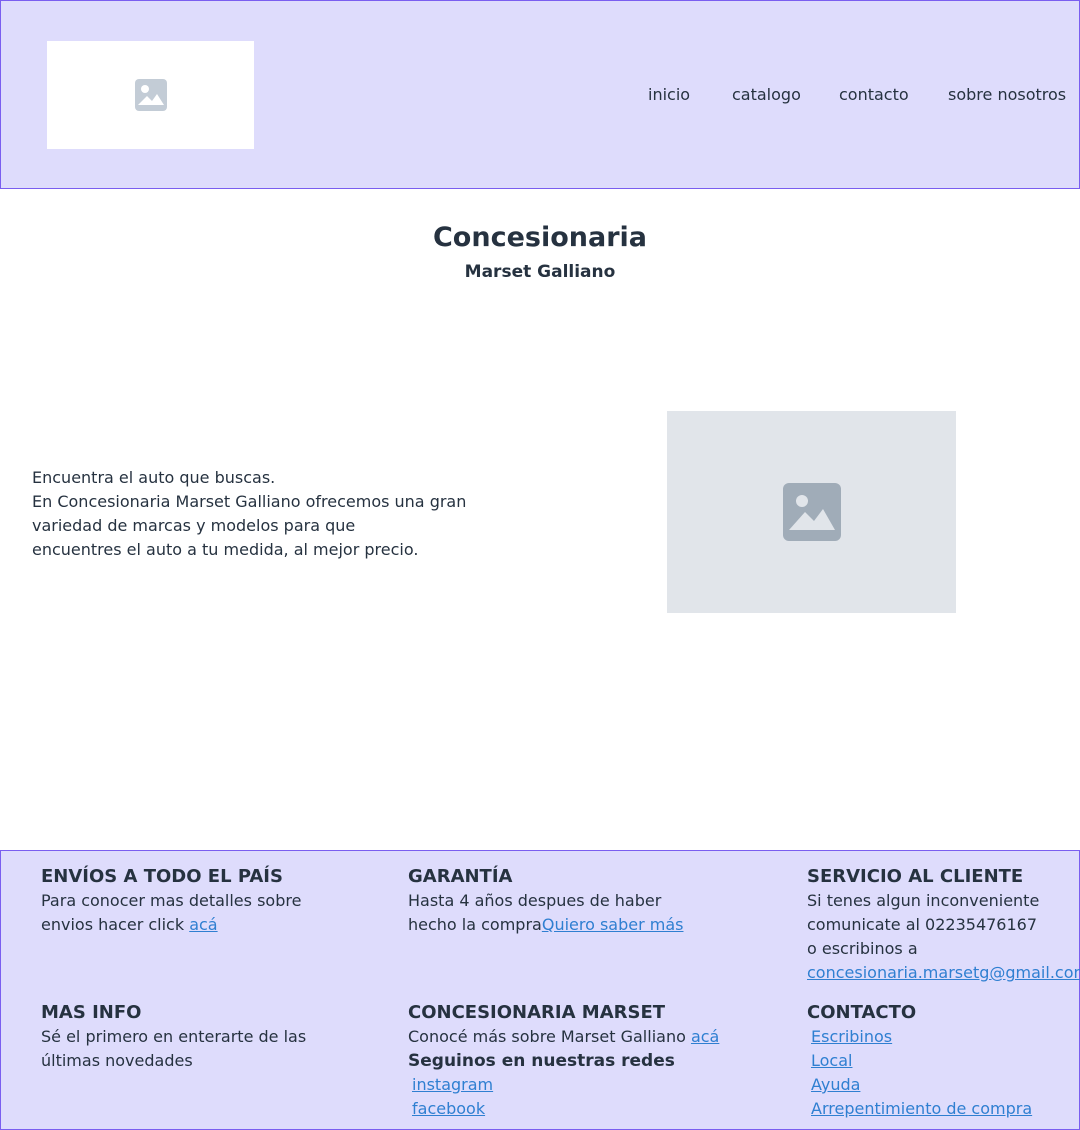  I want to click on nav-sobre-nosotros: sobre nosotros, so click(1007, 94).